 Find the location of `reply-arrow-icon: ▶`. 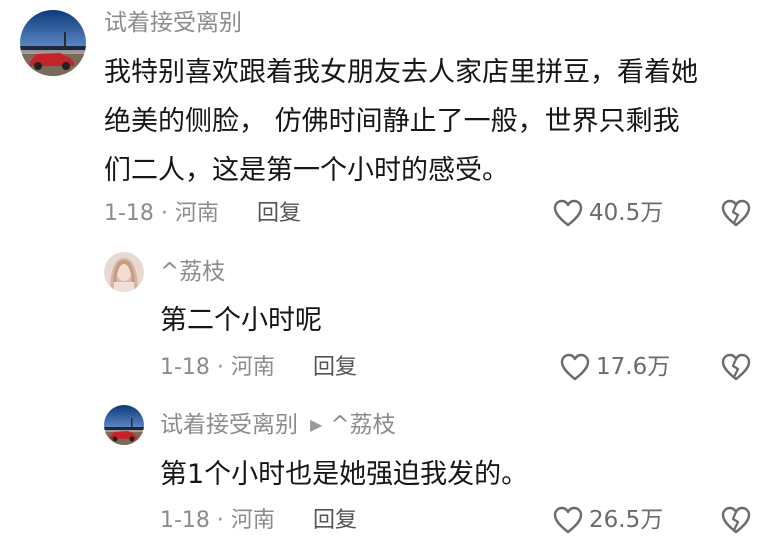

reply-arrow-icon: ▶ is located at coordinates (316, 424).